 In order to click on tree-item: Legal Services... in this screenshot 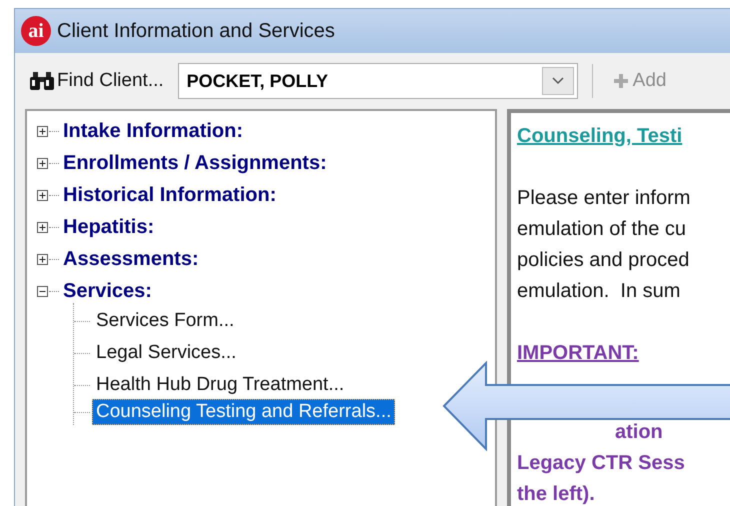, I will do `click(166, 353)`.